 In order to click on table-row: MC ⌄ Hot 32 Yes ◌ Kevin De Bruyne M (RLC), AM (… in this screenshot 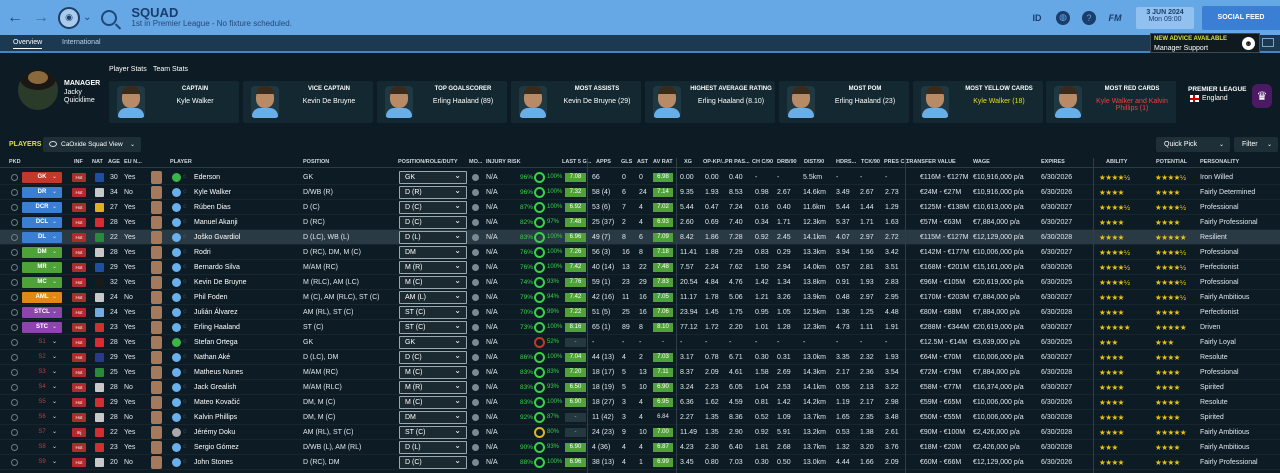, I will do `click(640, 282)`.